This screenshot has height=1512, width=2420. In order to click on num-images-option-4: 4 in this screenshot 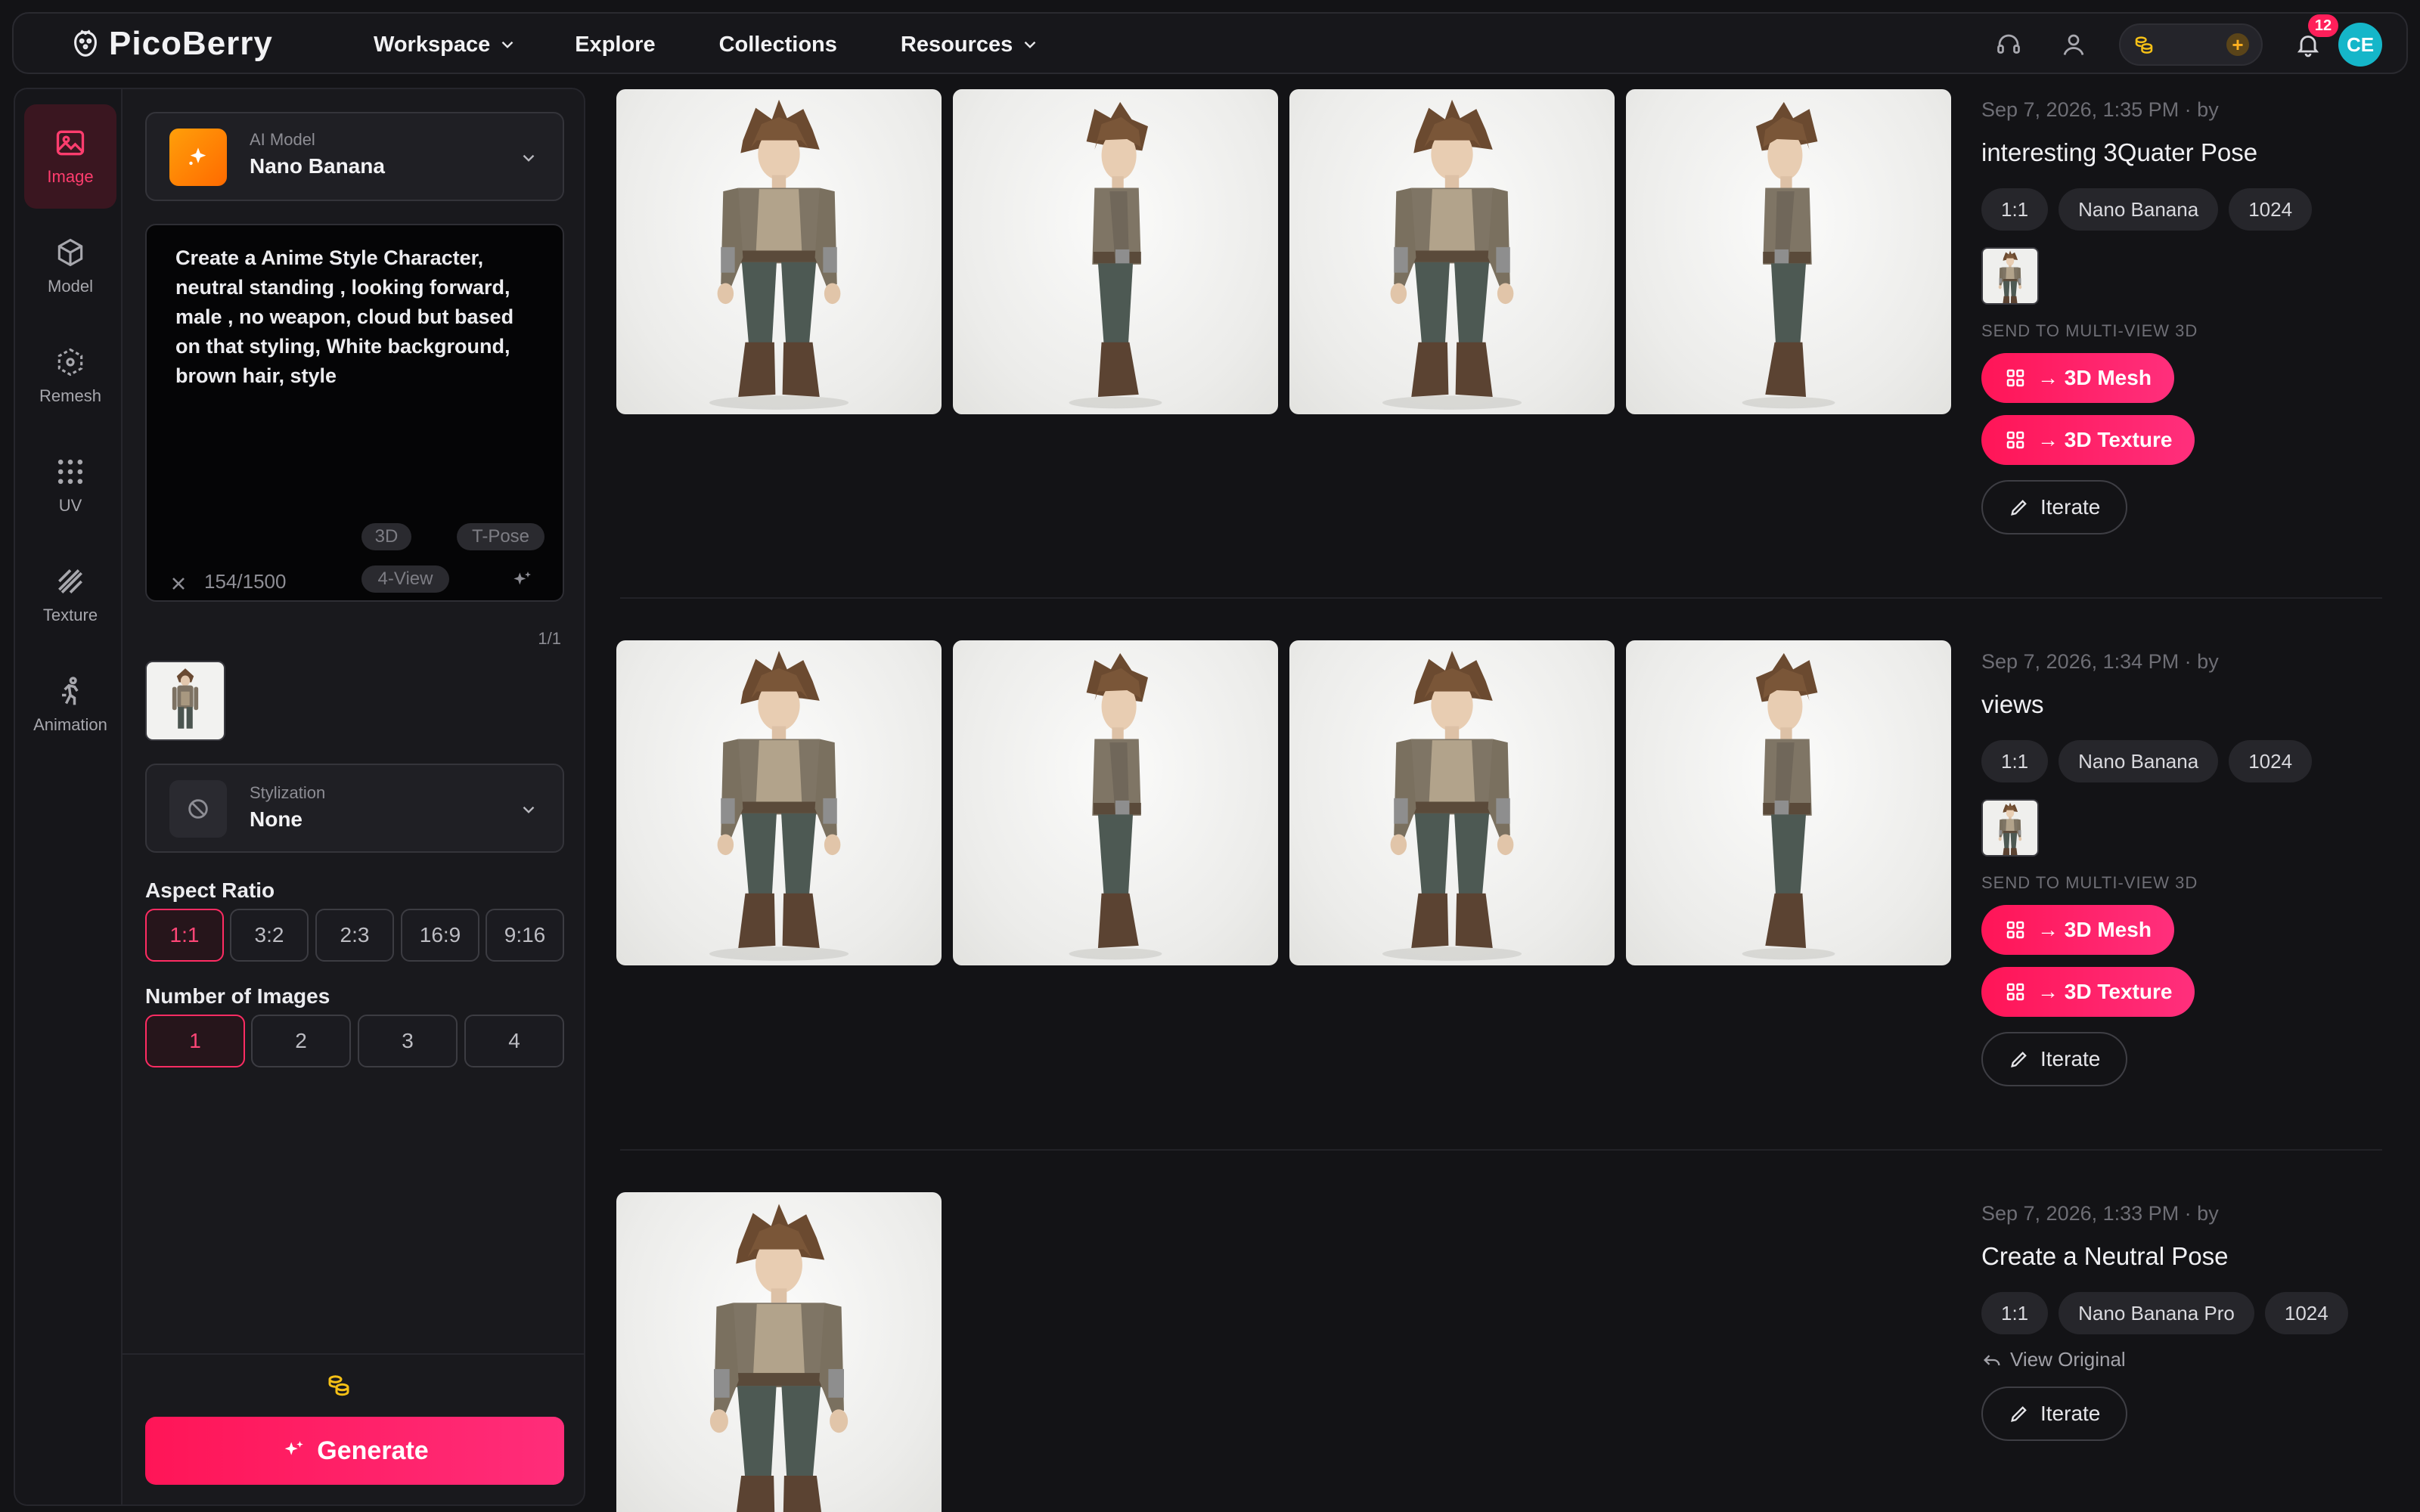, I will do `click(514, 1041)`.